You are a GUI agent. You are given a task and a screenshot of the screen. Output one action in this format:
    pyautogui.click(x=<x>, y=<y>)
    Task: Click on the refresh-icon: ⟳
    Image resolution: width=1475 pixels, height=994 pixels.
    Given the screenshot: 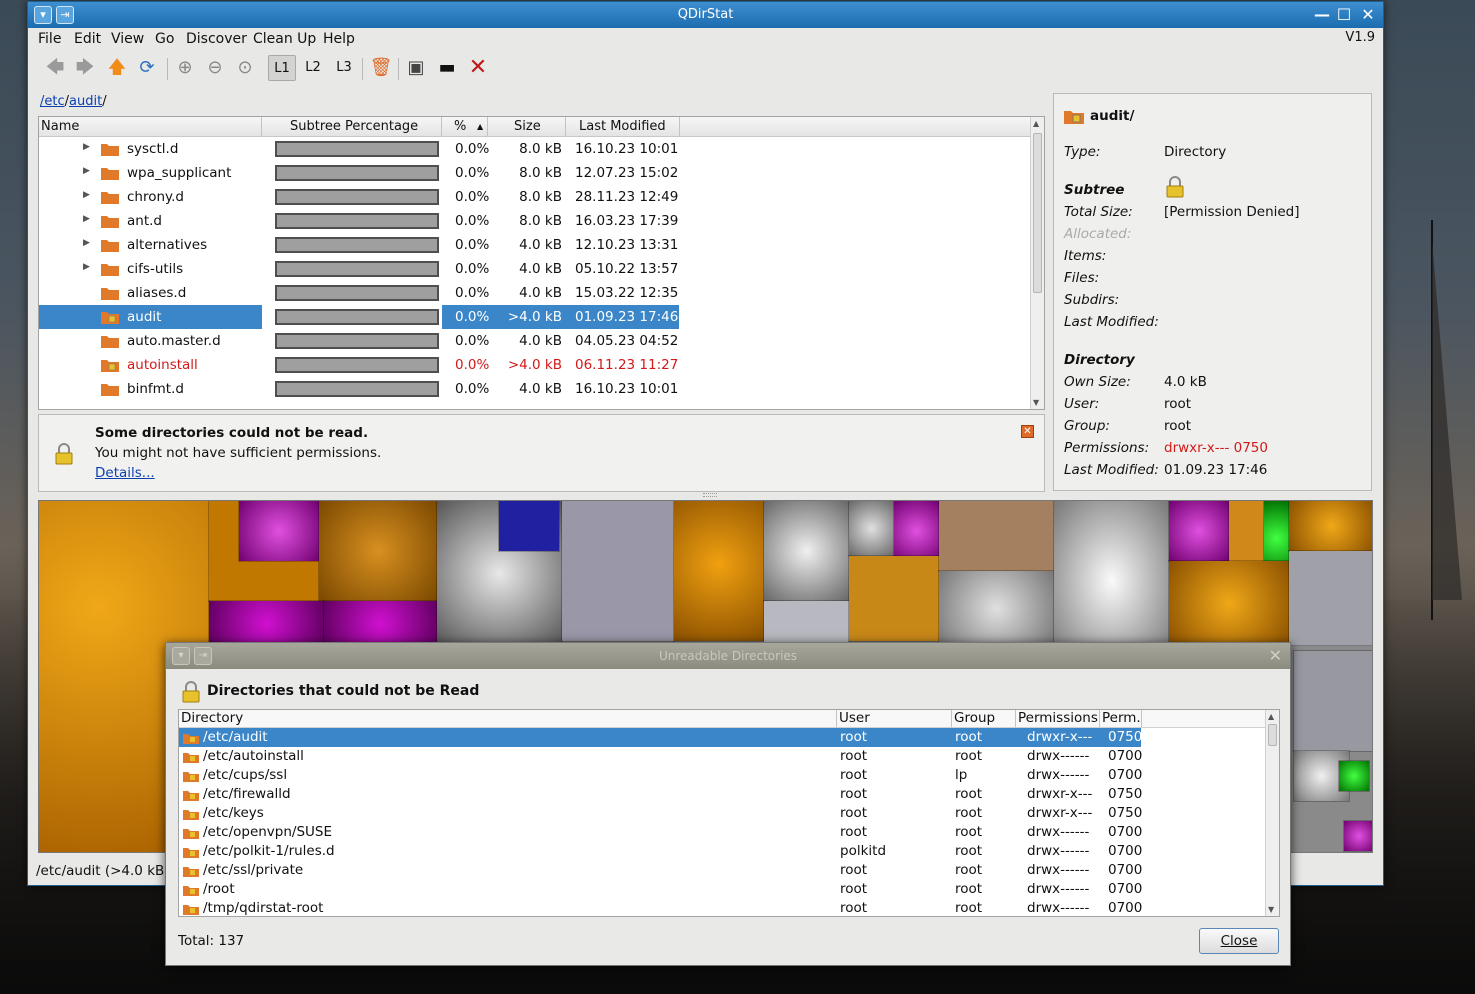 What is the action you would take?
    pyautogui.click(x=147, y=68)
    